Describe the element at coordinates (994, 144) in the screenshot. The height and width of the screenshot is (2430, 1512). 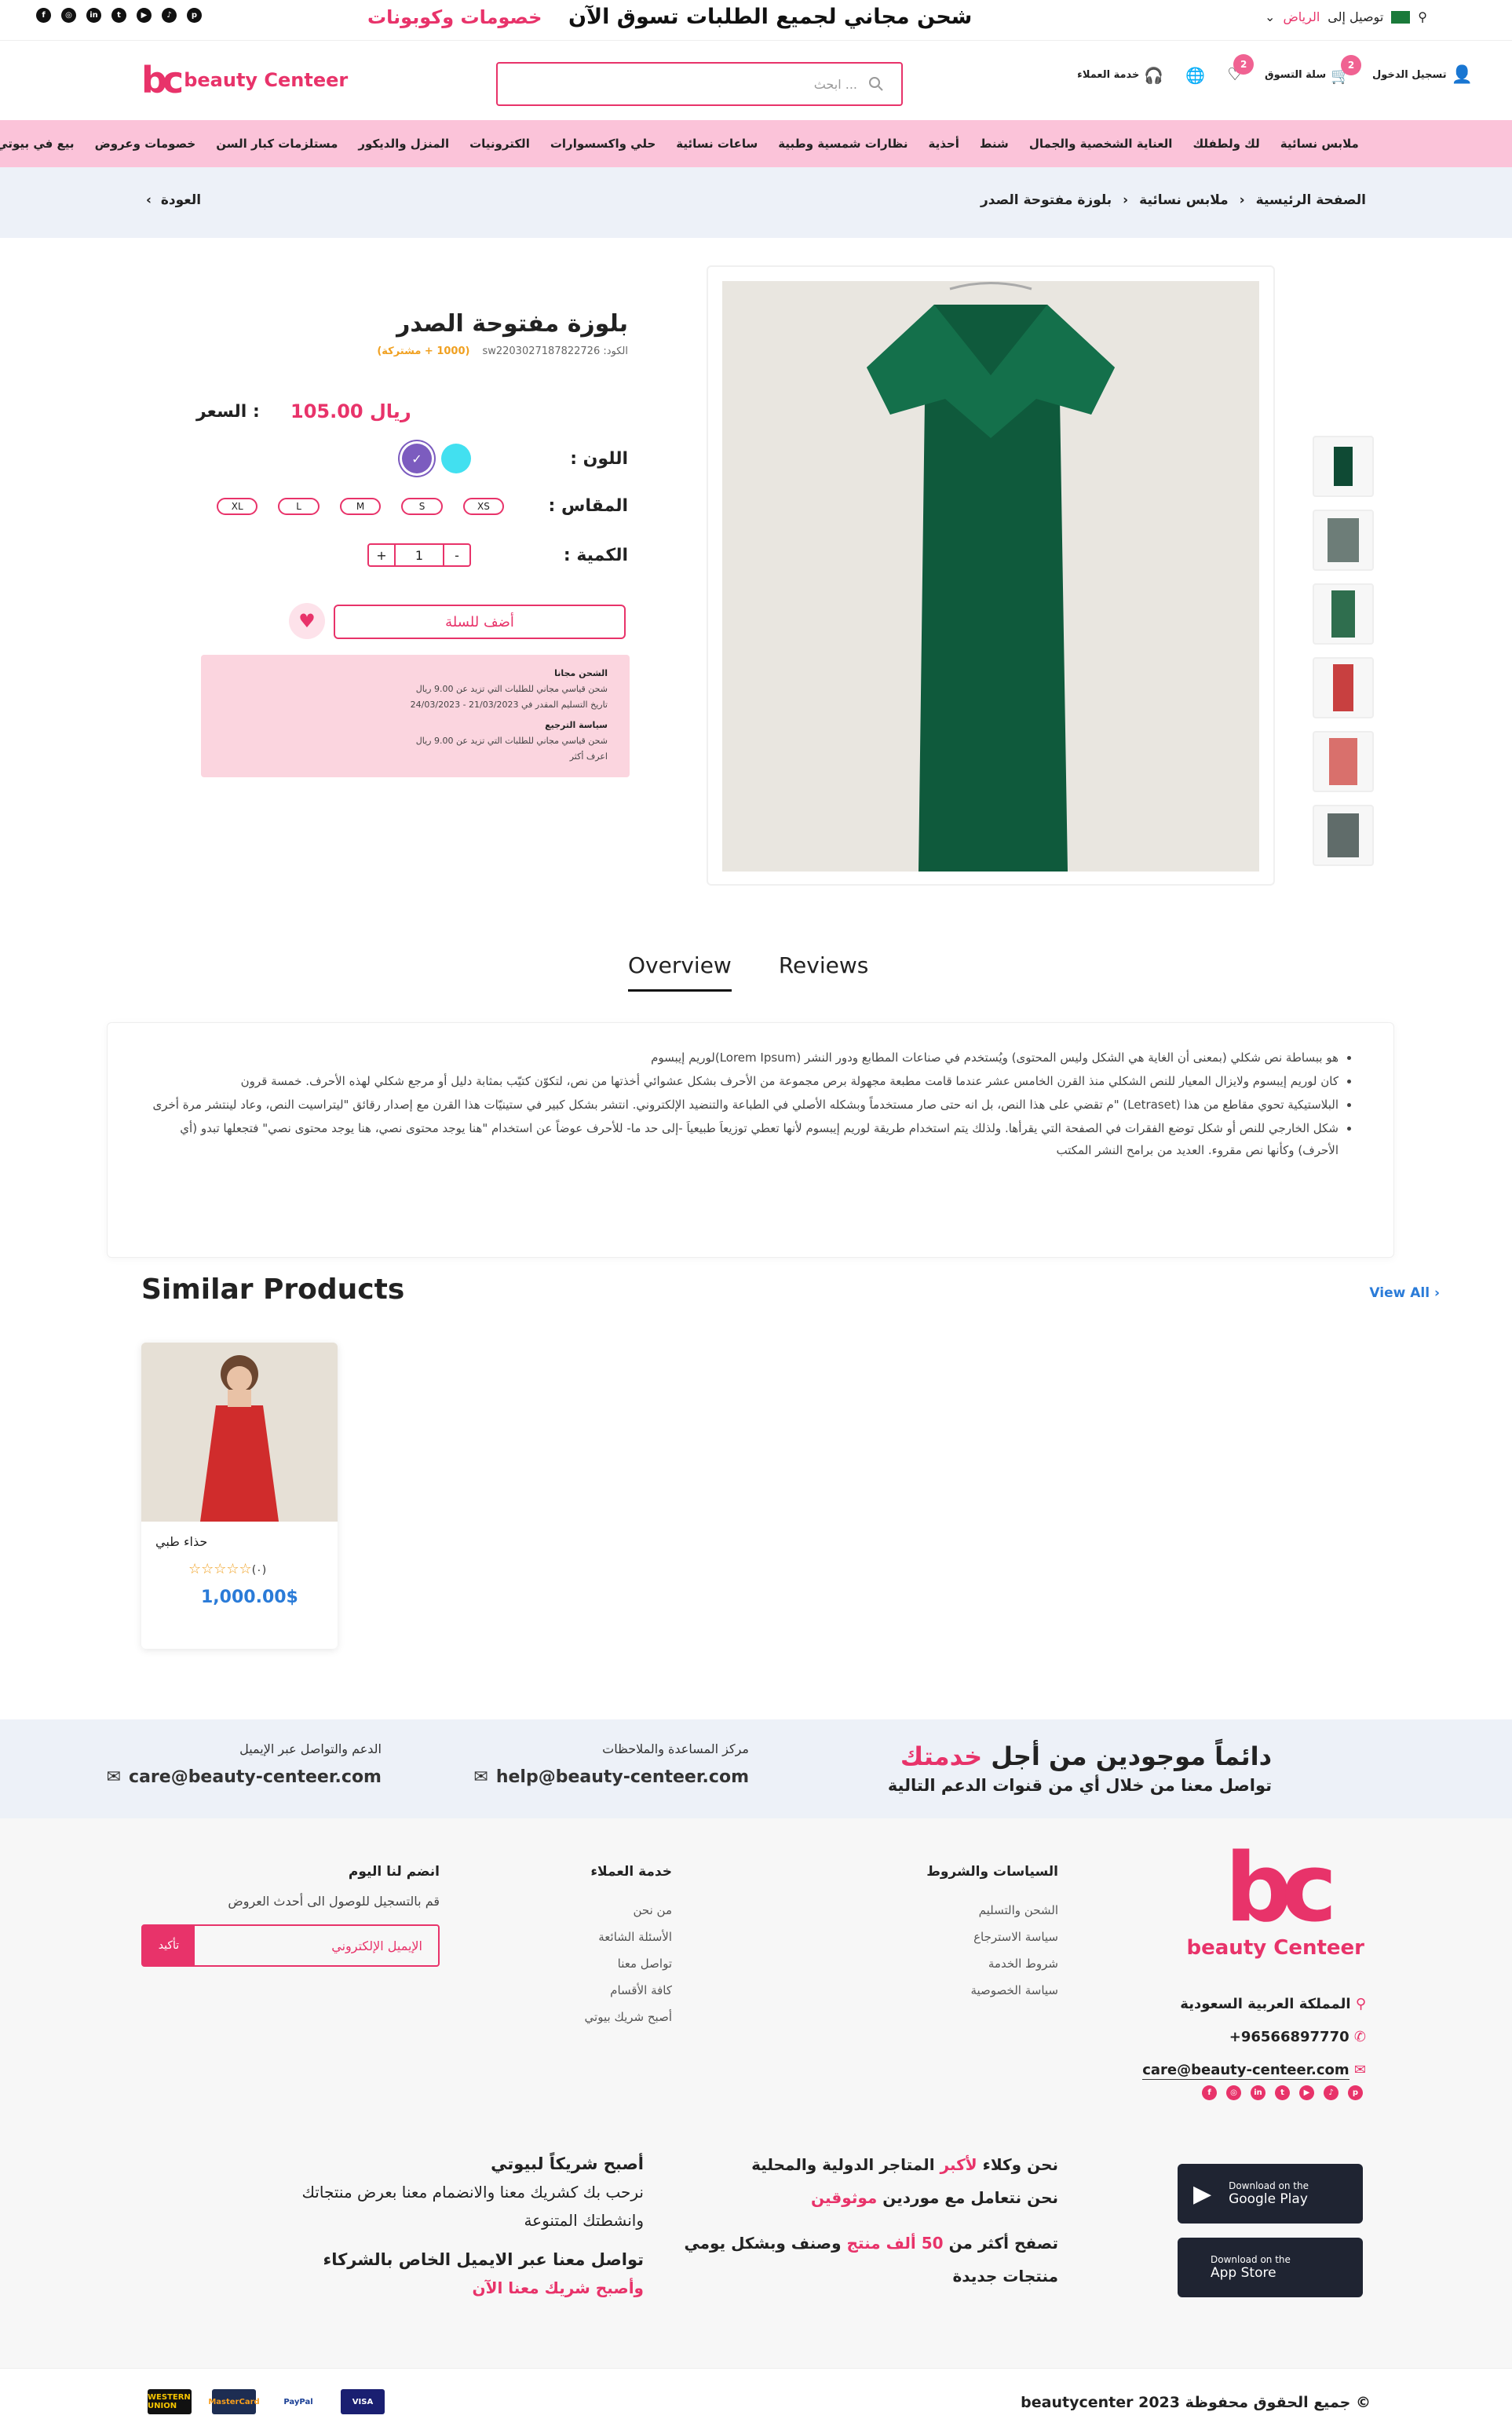
I see `nav-item: شنط` at that location.